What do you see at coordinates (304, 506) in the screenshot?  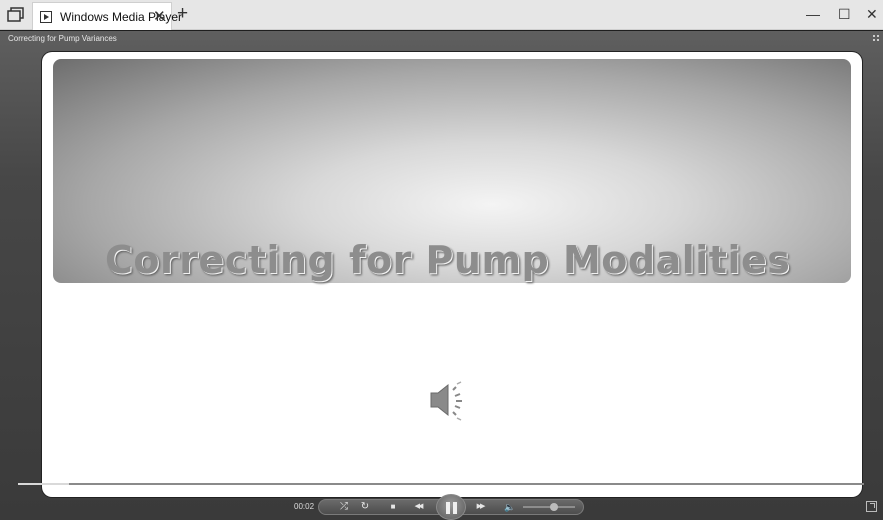 I see `elapsed-time: 00:02` at bounding box center [304, 506].